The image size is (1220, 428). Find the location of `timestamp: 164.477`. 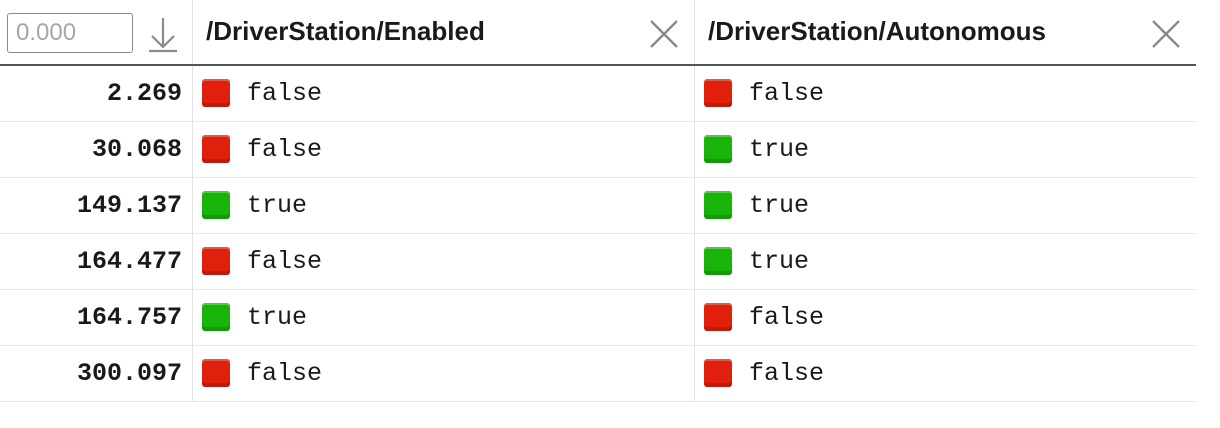

timestamp: 164.477 is located at coordinates (129, 261).